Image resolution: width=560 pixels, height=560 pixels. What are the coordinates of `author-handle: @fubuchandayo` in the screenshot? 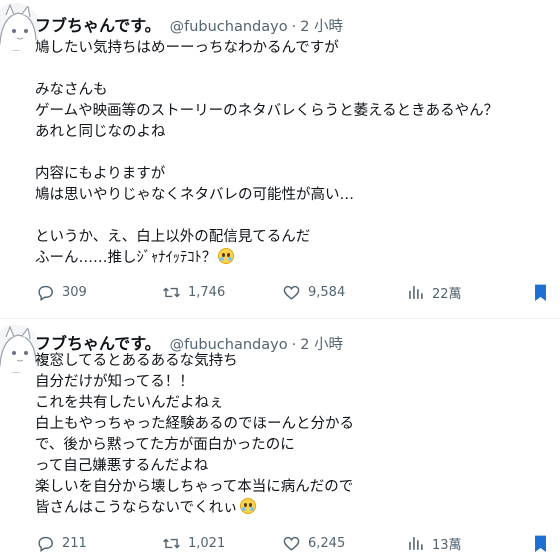 It's located at (229, 27).